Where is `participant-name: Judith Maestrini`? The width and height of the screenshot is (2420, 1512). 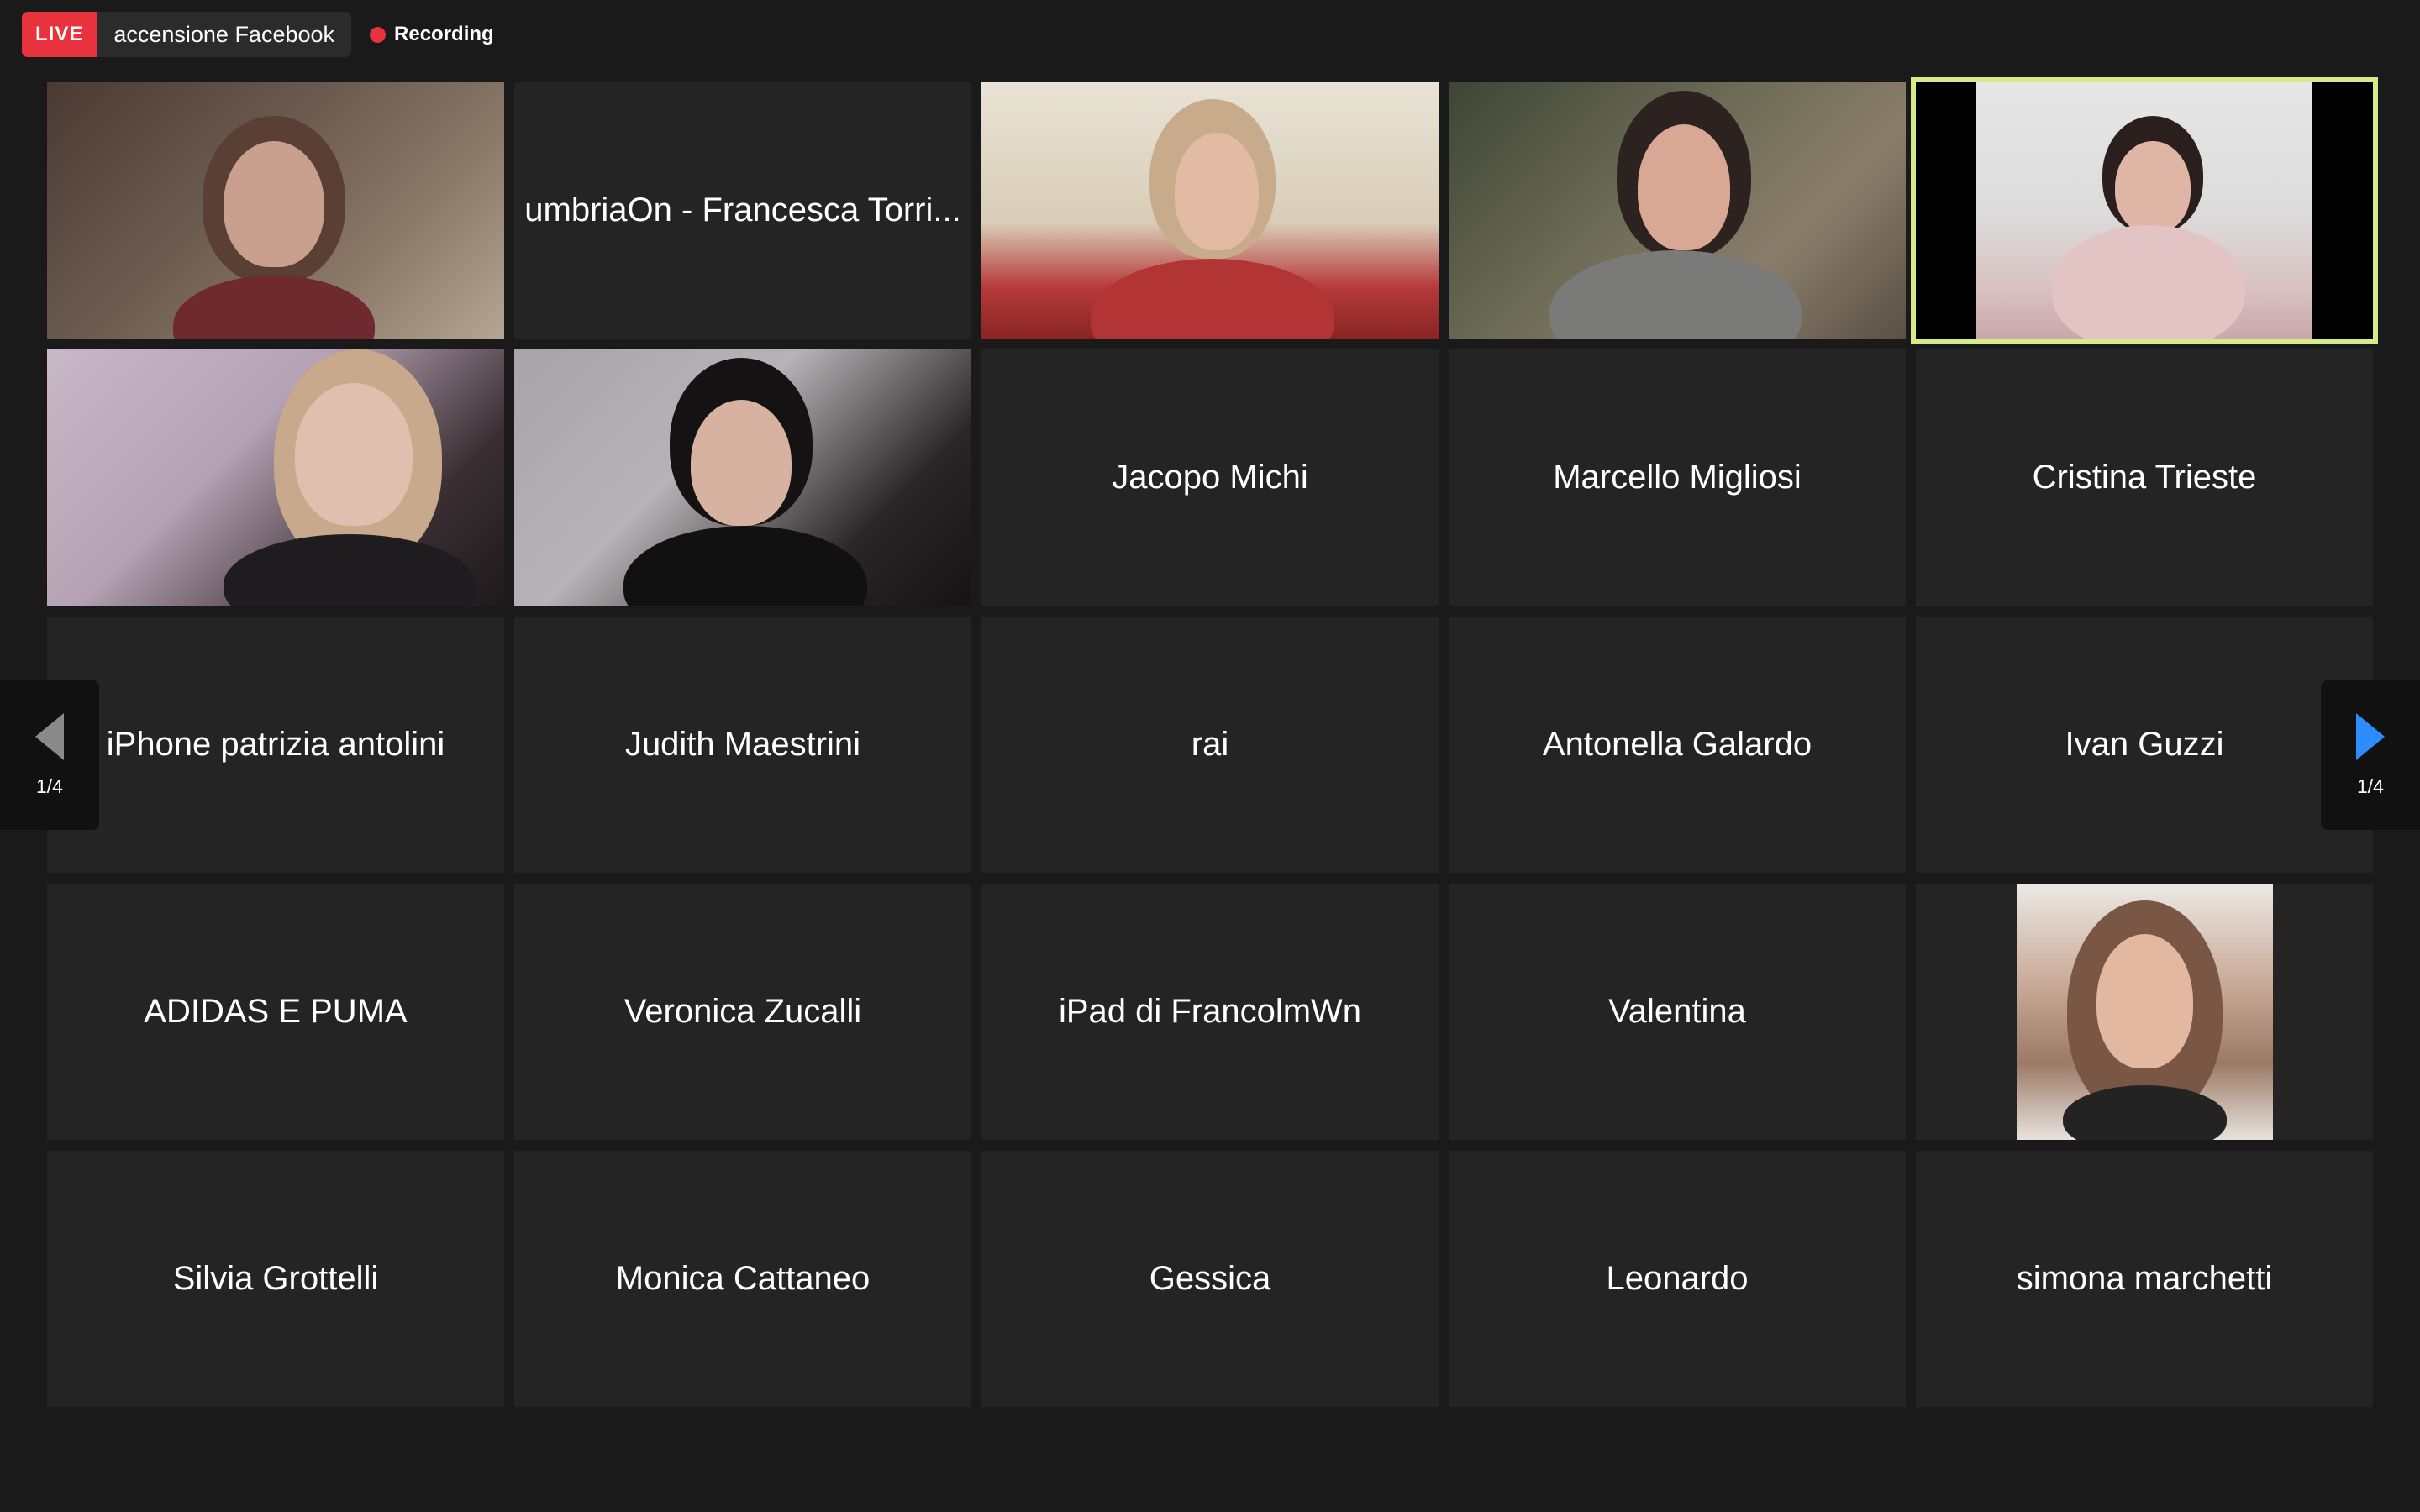
participant-name: Judith Maestrini is located at coordinates (742, 744).